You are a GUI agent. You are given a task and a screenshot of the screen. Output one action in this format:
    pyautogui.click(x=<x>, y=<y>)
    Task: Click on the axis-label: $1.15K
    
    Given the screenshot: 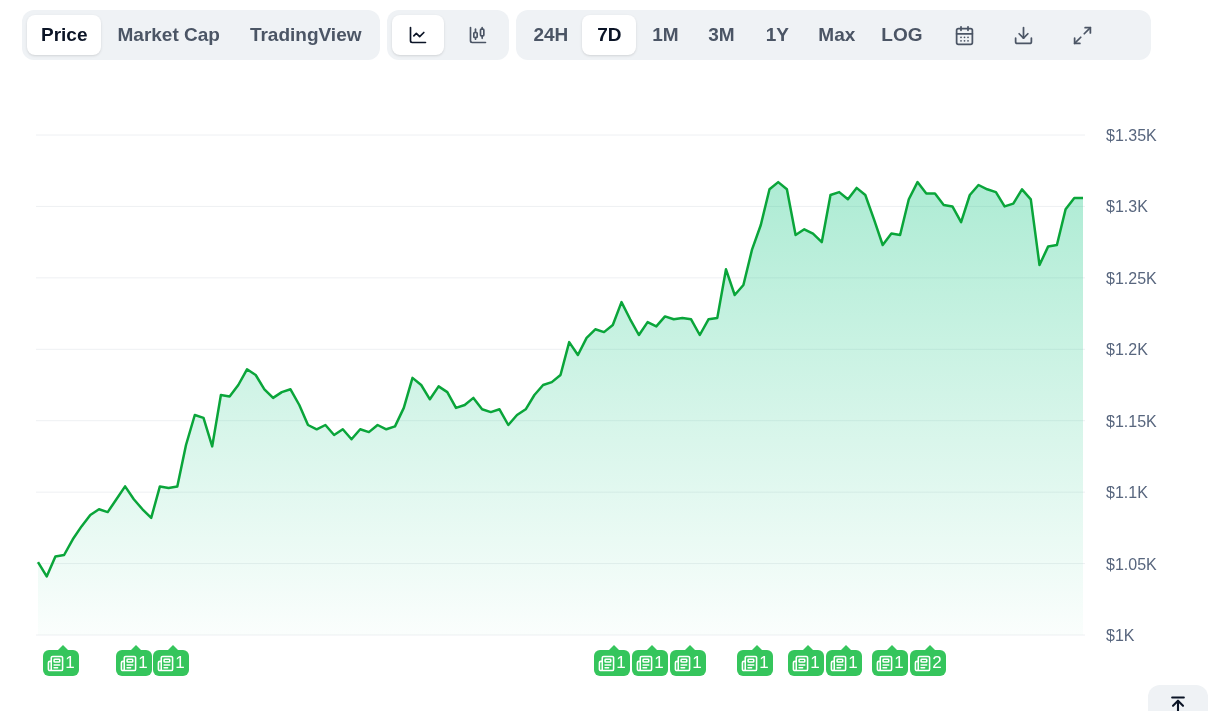 What is the action you would take?
    pyautogui.click(x=1131, y=421)
    